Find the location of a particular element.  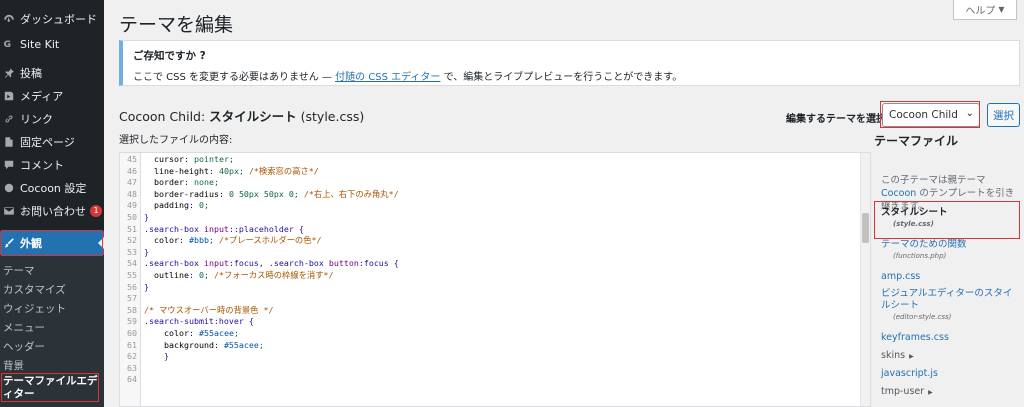

submenu-widgets: ウィジェット is located at coordinates (52, 308).